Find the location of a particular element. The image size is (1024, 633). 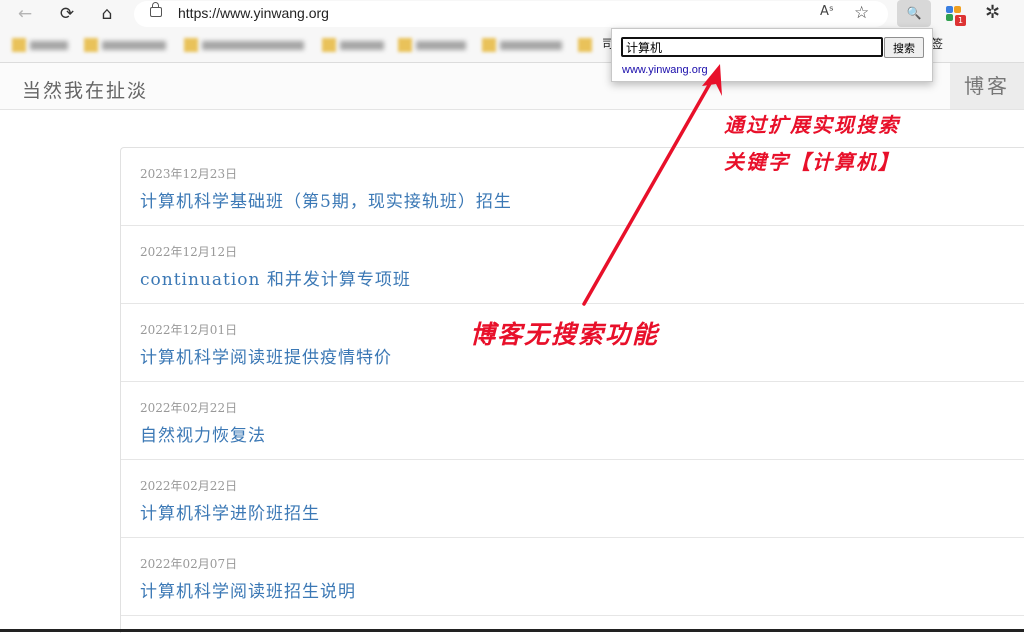

post-title-link: 计算机科学基础班（第5期，现实接轨班）招生 is located at coordinates (326, 199).